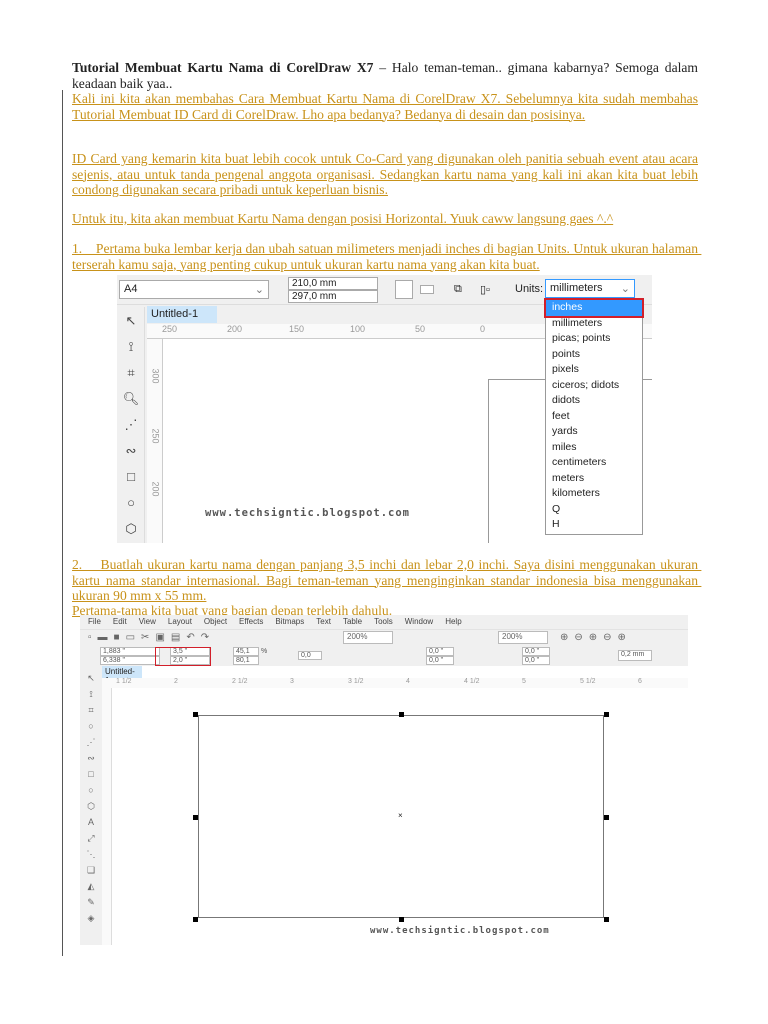 This screenshot has width=768, height=1024. Describe the element at coordinates (91, 886) in the screenshot. I see `transparency-tool-icon: ◭` at that location.